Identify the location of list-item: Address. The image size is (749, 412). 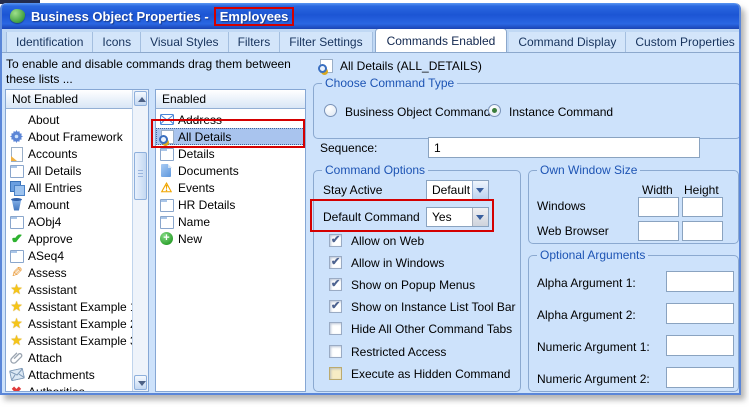
(230, 119).